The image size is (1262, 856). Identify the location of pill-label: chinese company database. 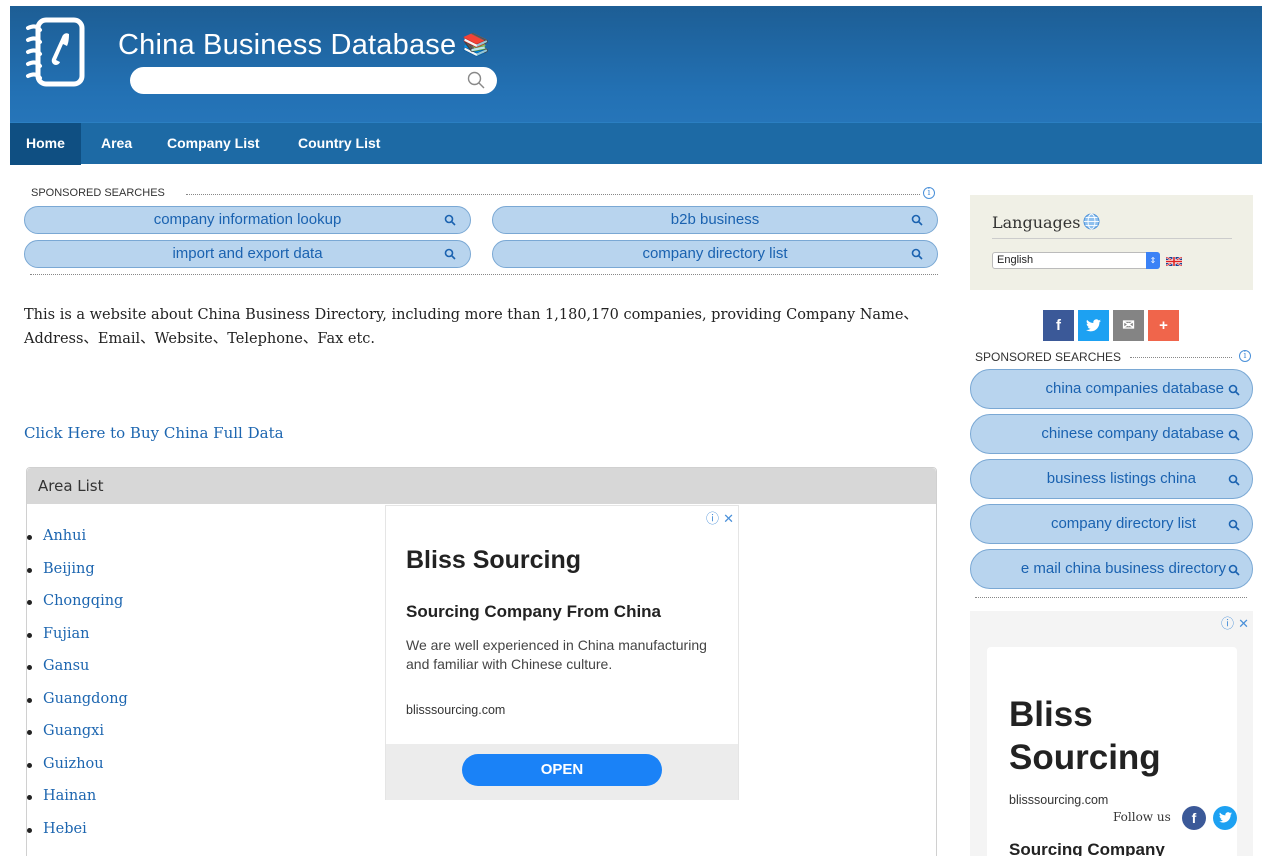
(1132, 433).